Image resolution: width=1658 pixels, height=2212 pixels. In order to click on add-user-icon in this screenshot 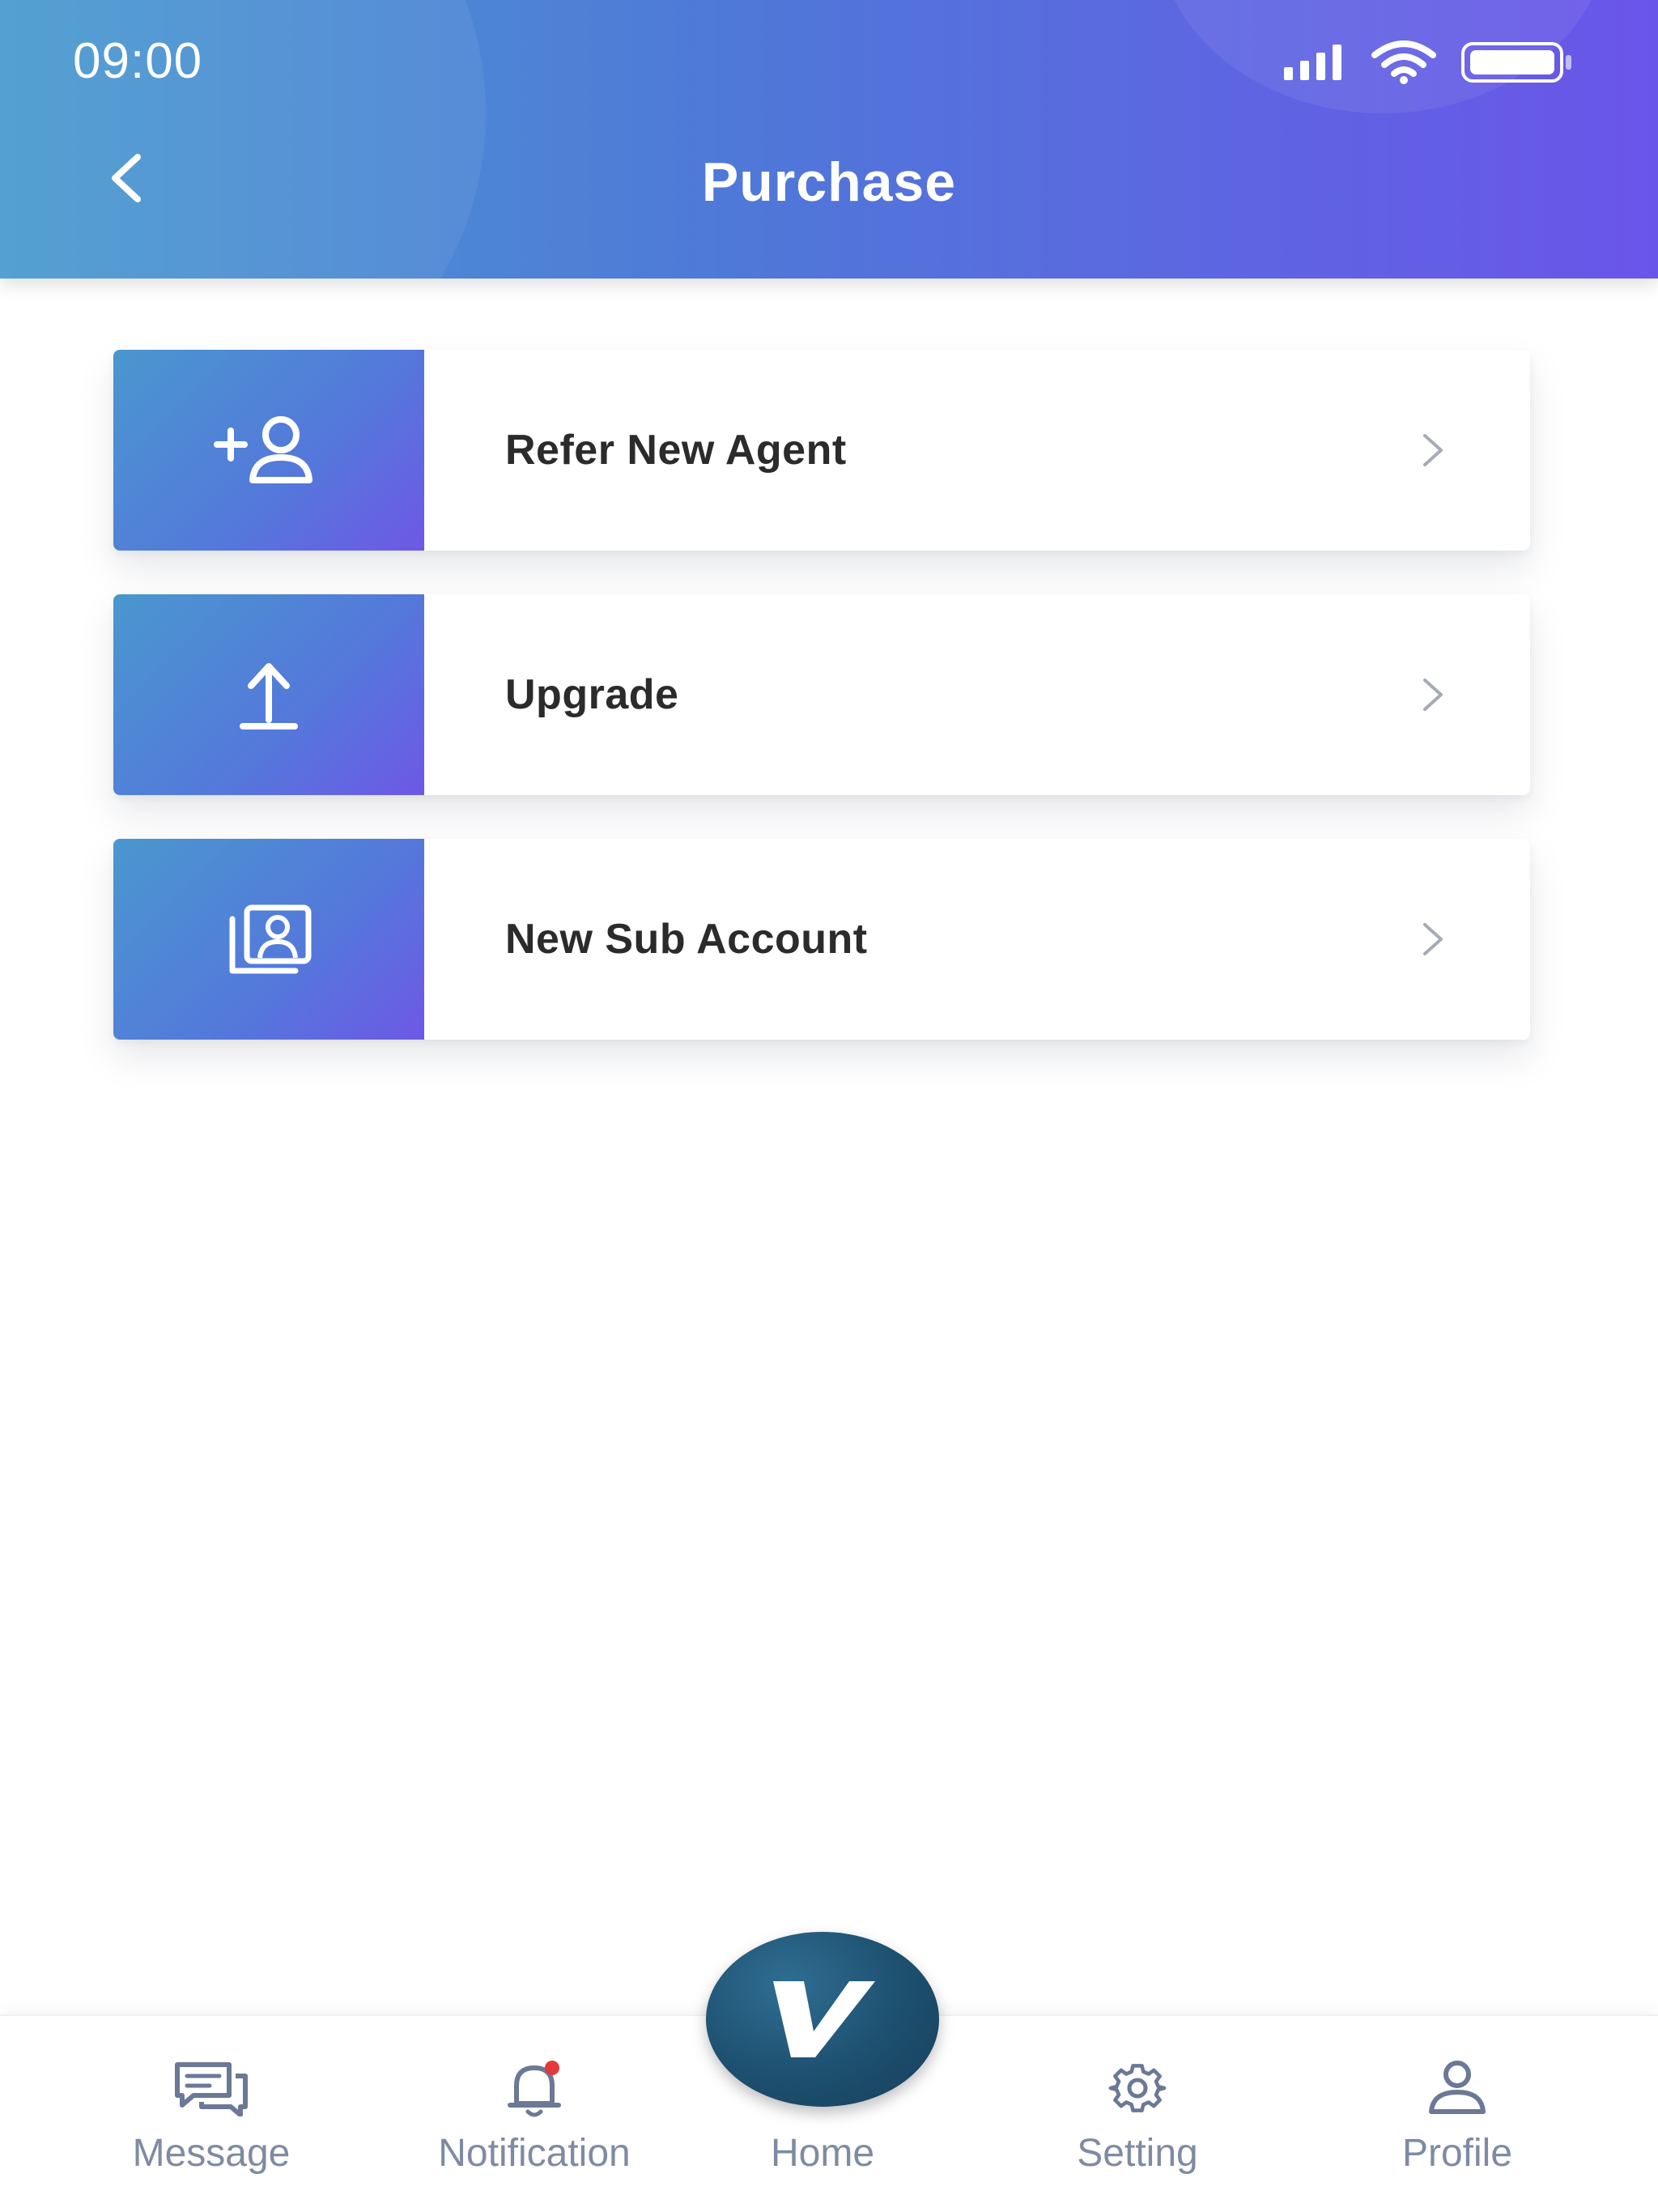, I will do `click(263, 450)`.